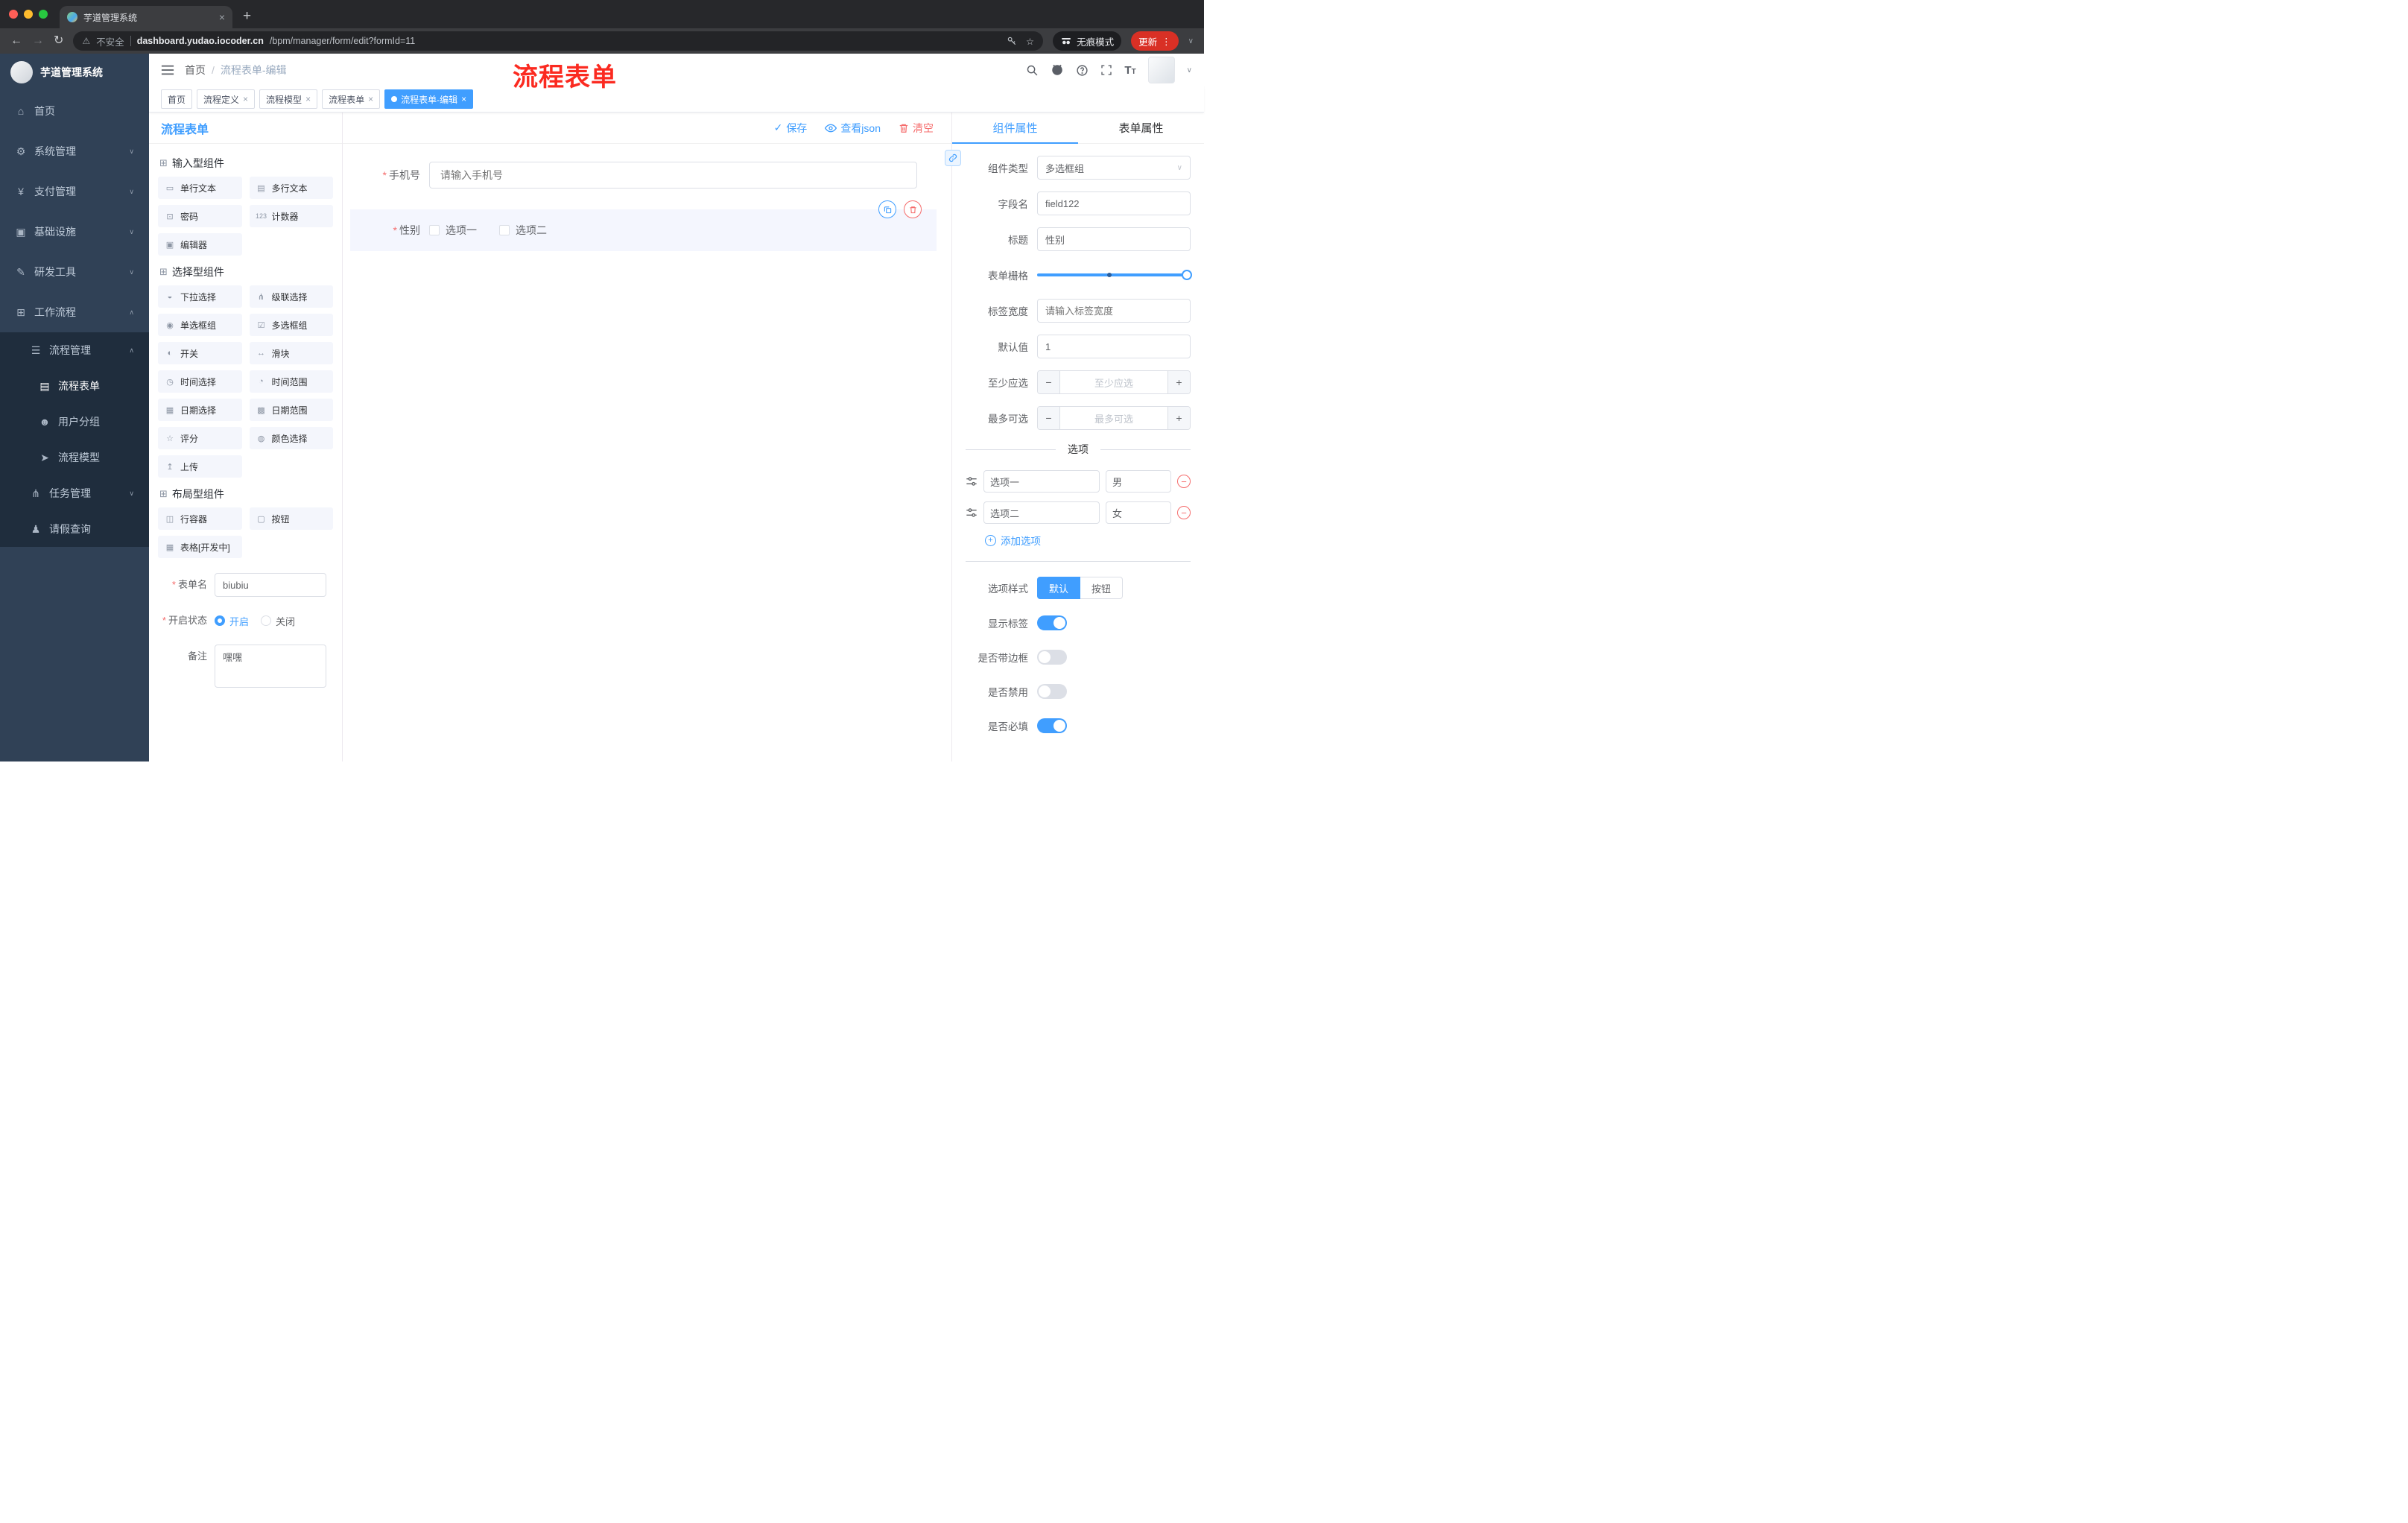 This screenshot has width=2408, height=1523. Describe the element at coordinates (1082, 70) in the screenshot. I see `help-question-icon` at that location.